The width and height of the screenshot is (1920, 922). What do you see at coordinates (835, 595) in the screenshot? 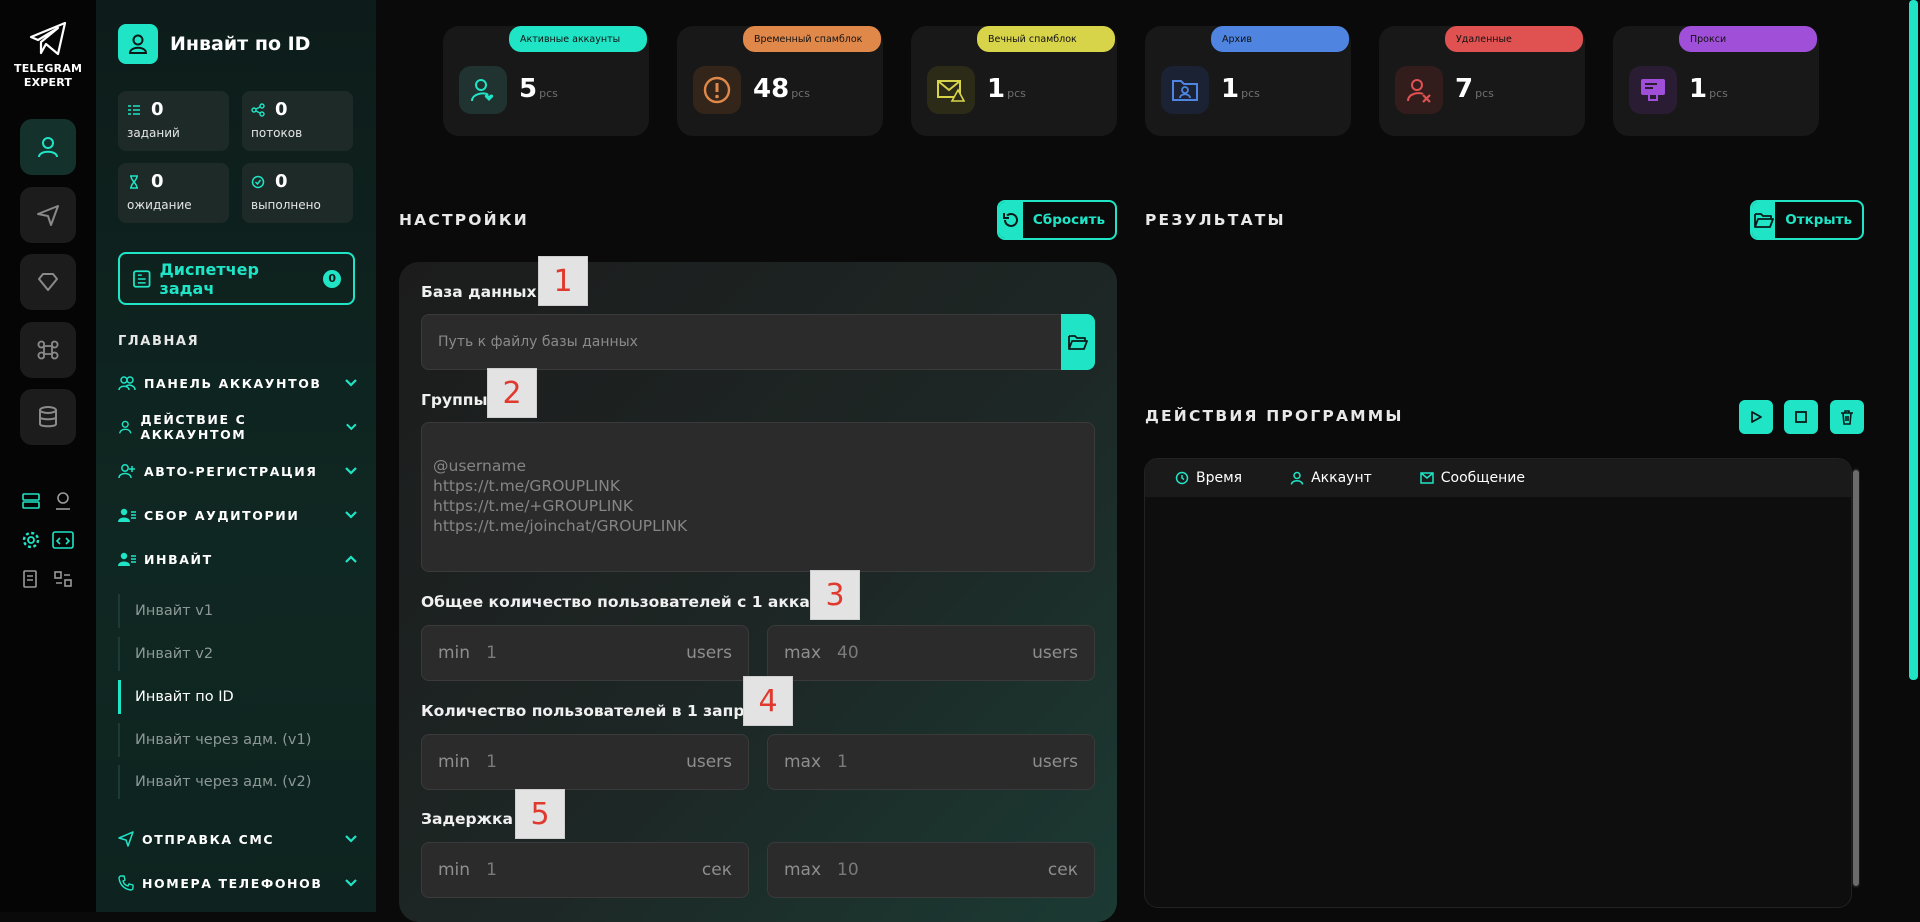
I see `annotation-badge-3: 3` at bounding box center [835, 595].